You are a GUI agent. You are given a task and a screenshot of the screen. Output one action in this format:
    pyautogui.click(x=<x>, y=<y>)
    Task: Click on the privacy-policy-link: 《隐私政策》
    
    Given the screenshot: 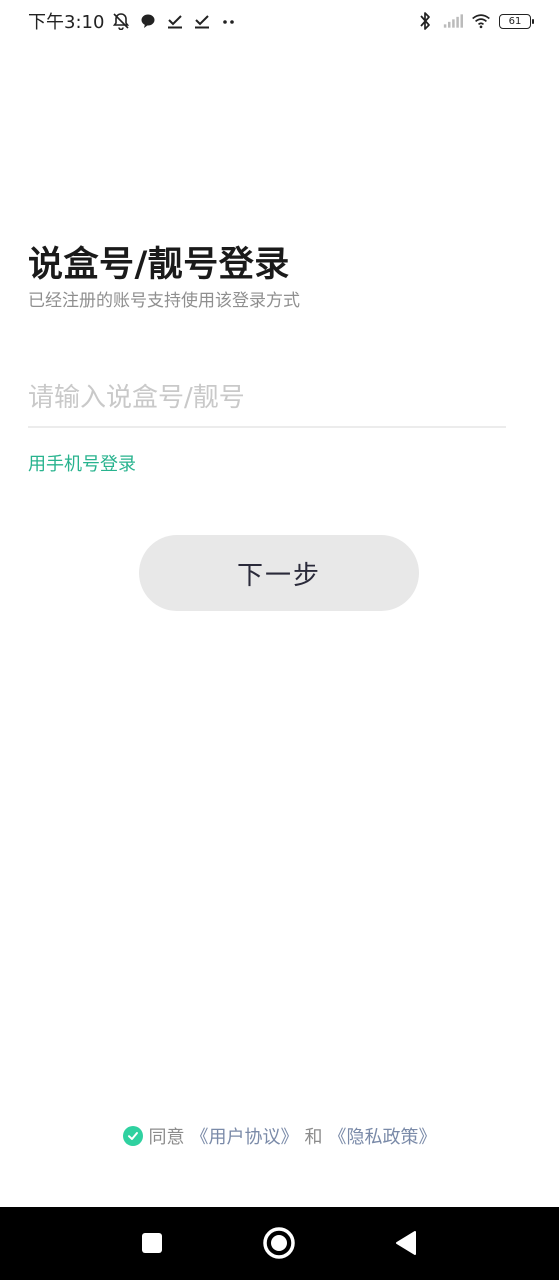 What is the action you would take?
    pyautogui.click(x=383, y=1136)
    